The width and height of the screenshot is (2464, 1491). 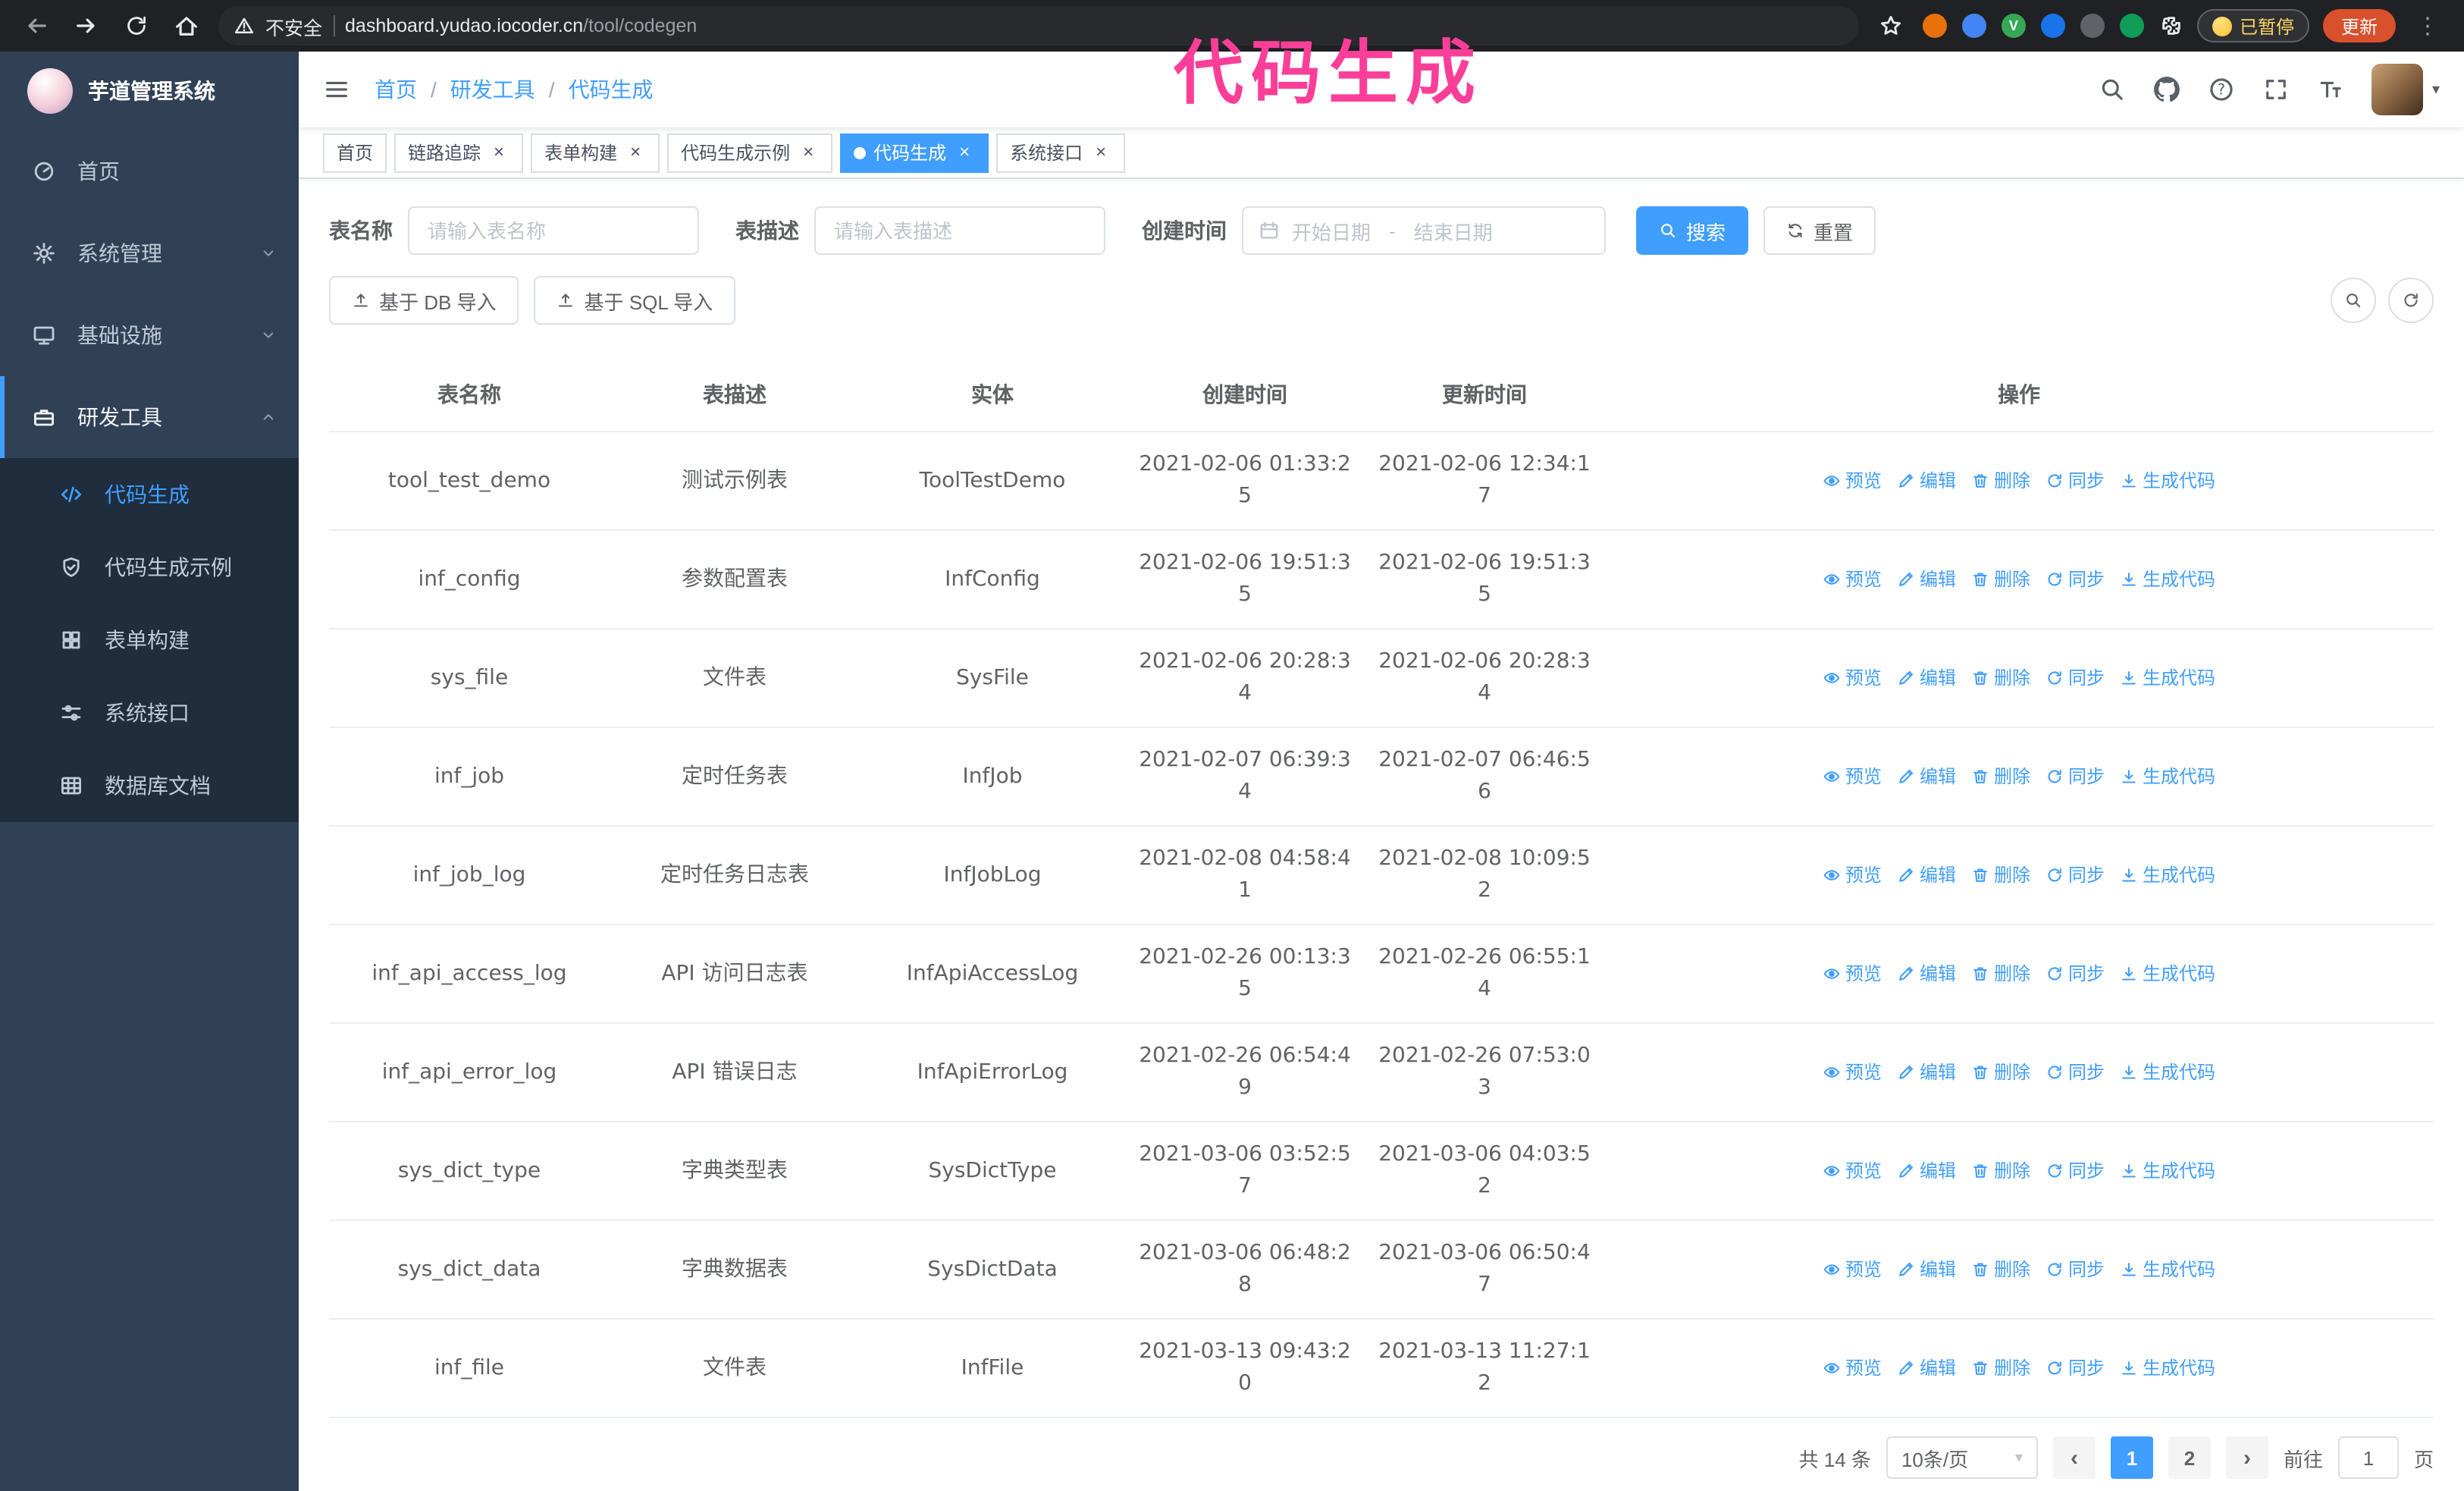 I want to click on sidebar-item-system-mgmt: 系统管理, so click(x=150, y=253).